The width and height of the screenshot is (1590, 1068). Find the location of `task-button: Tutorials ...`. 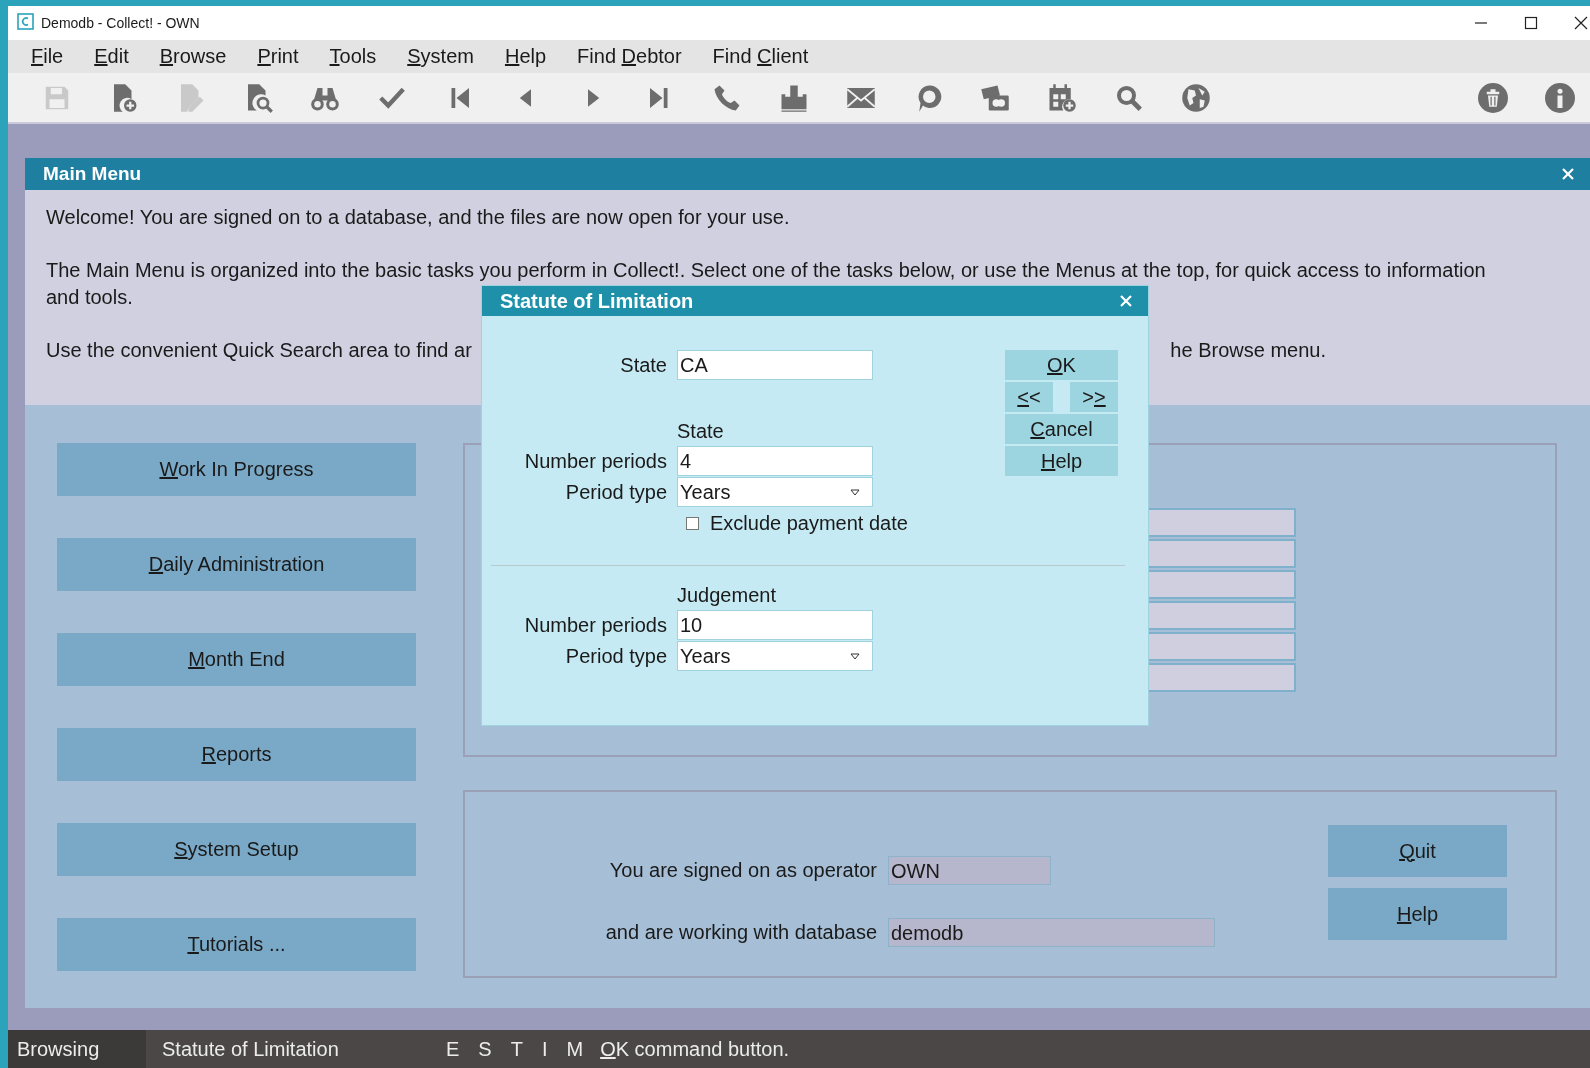

task-button: Tutorials ... is located at coordinates (236, 944).